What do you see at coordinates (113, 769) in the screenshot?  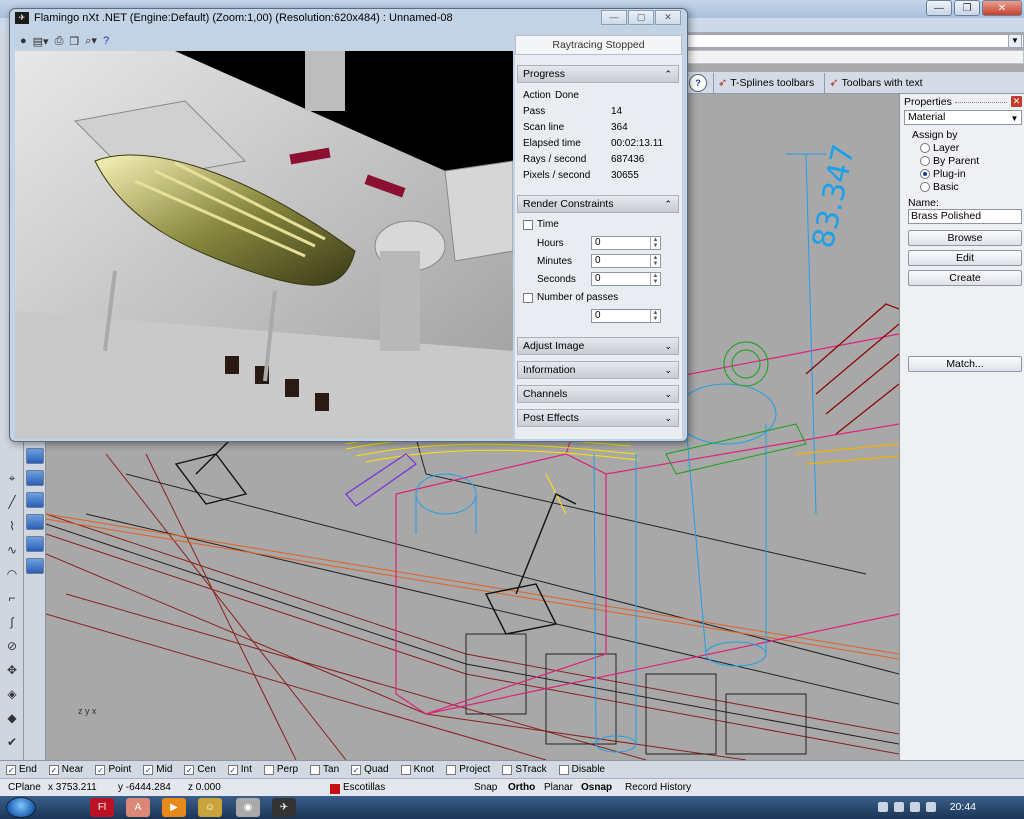 I see `osnap-point: ✓ Point` at bounding box center [113, 769].